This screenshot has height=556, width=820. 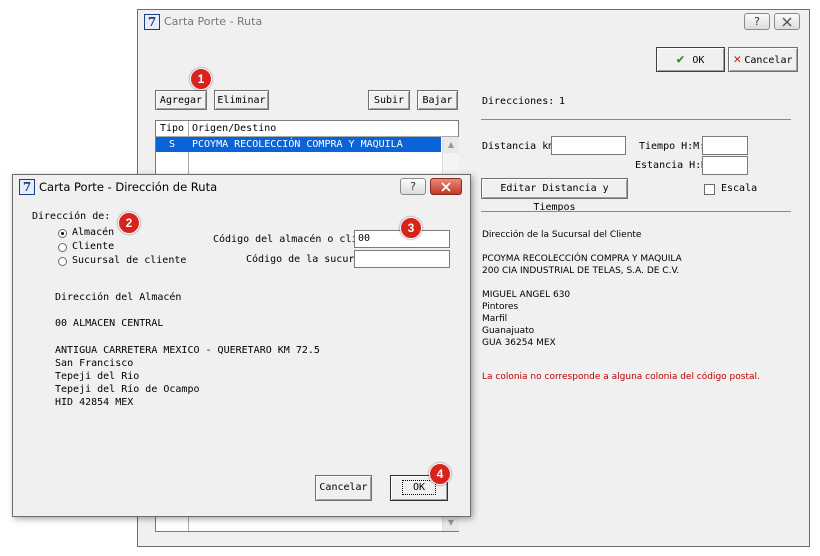 I want to click on cancel-label: Cancelar, so click(x=768, y=60).